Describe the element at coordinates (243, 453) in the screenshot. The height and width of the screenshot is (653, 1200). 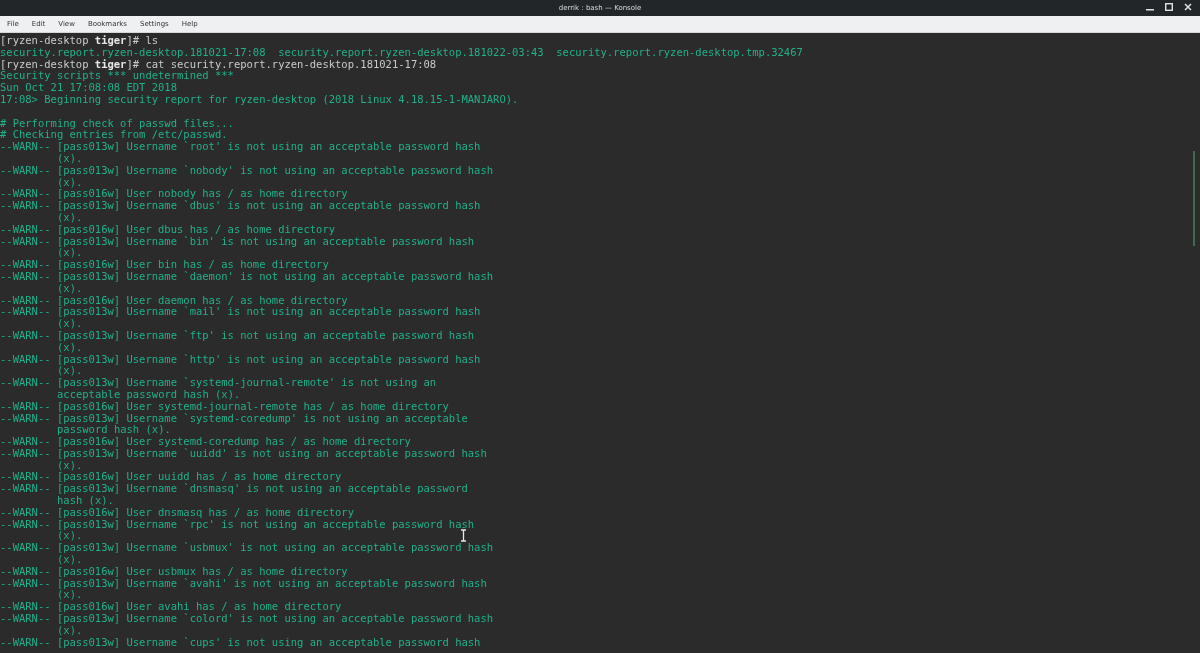
I see `output-line: --WARN-- [pass013w] Username `uuidd' is not using an acceptable password hash` at that location.